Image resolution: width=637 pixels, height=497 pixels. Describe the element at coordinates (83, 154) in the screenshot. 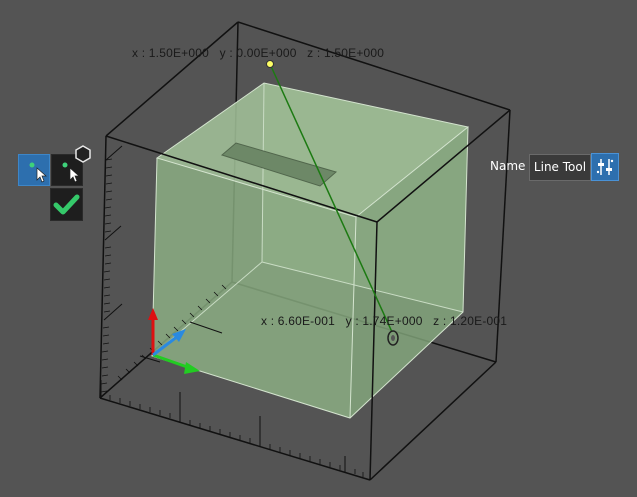

I see `hexagon-icon` at that location.